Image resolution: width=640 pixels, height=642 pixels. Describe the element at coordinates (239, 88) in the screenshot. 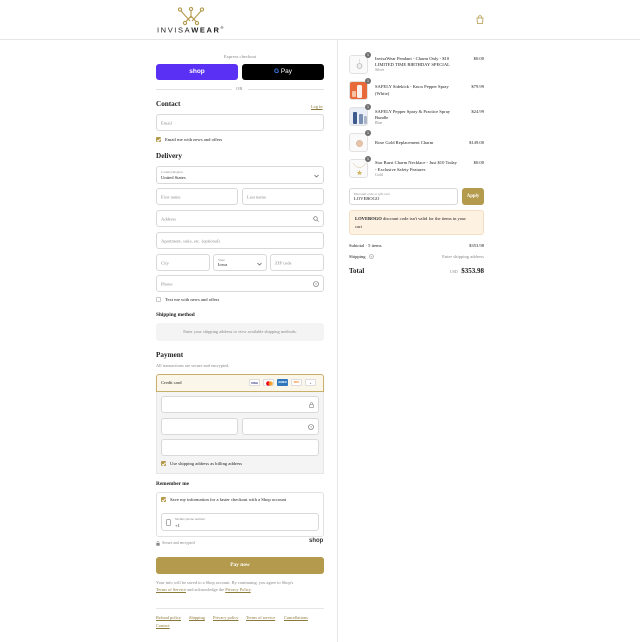

I see `or-divider-label: OR` at that location.